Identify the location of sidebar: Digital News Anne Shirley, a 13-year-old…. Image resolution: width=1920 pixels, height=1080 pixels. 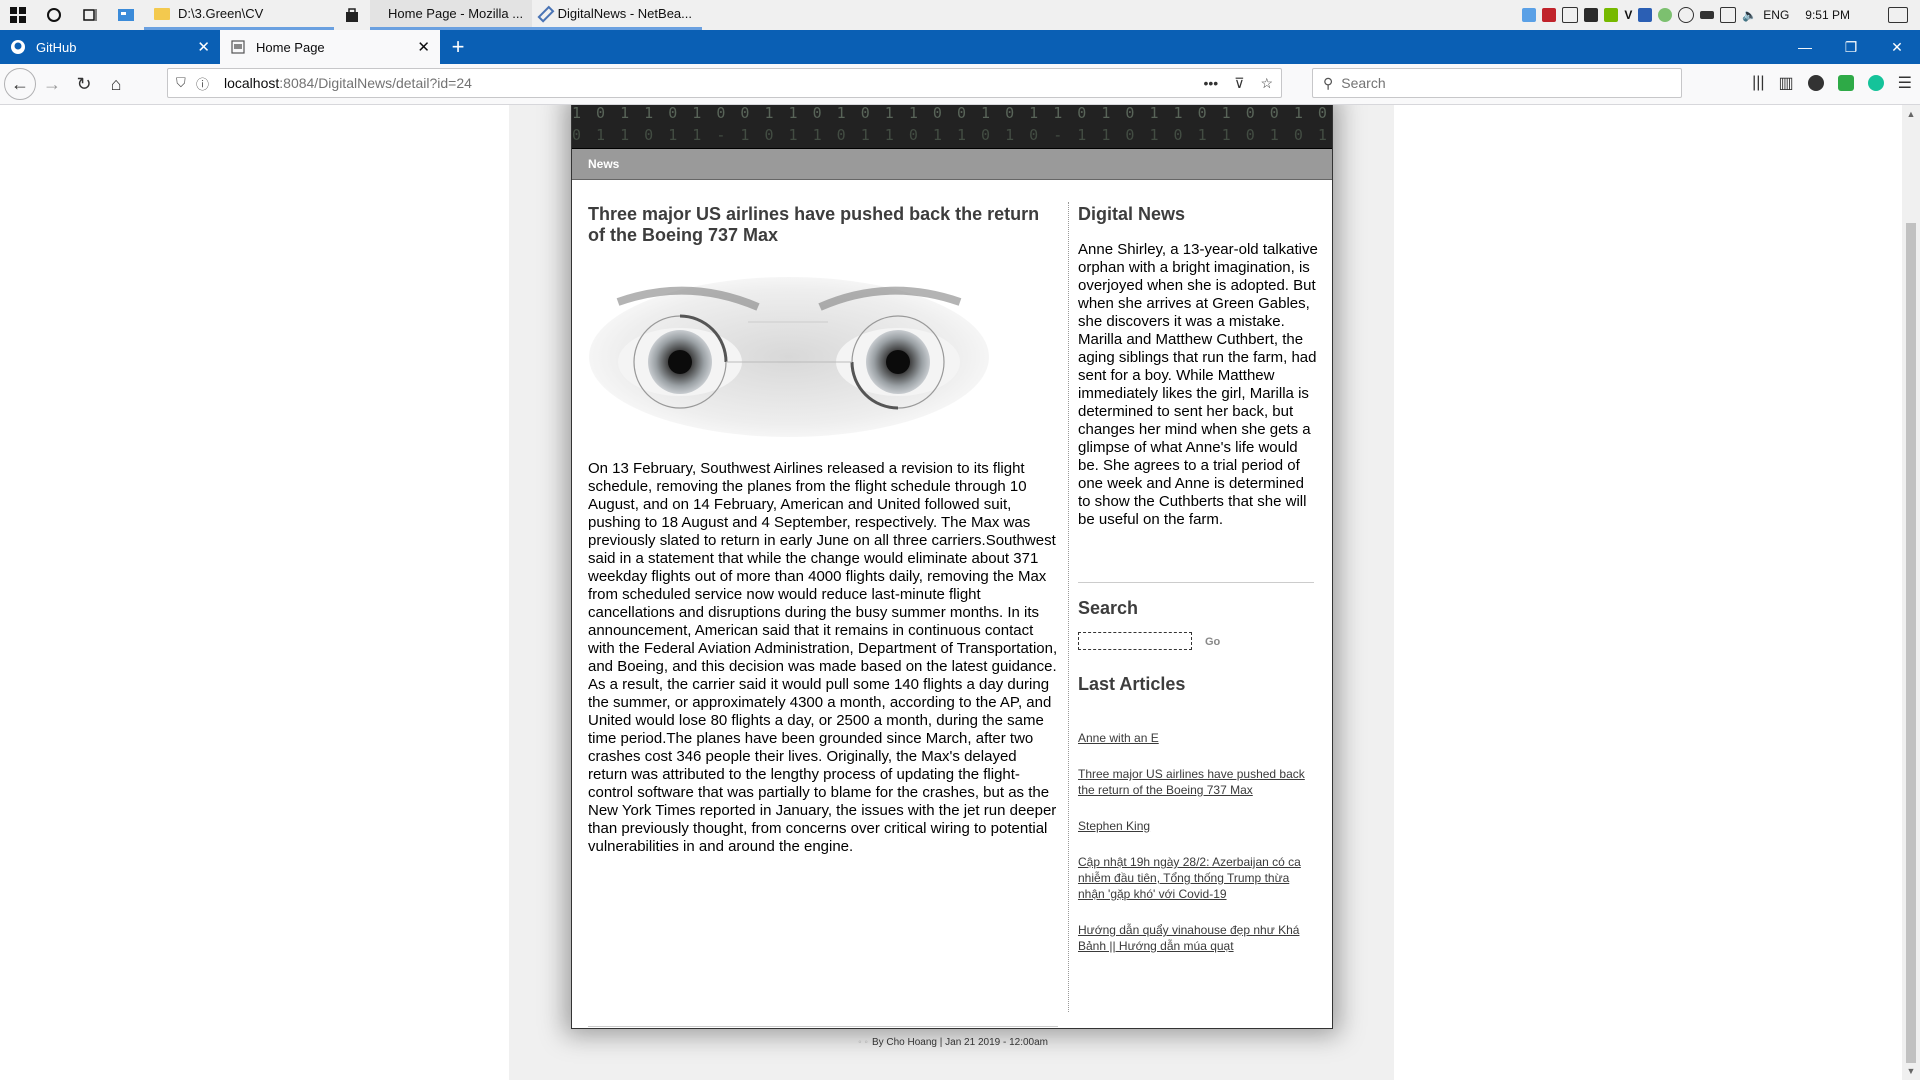
(1198, 578).